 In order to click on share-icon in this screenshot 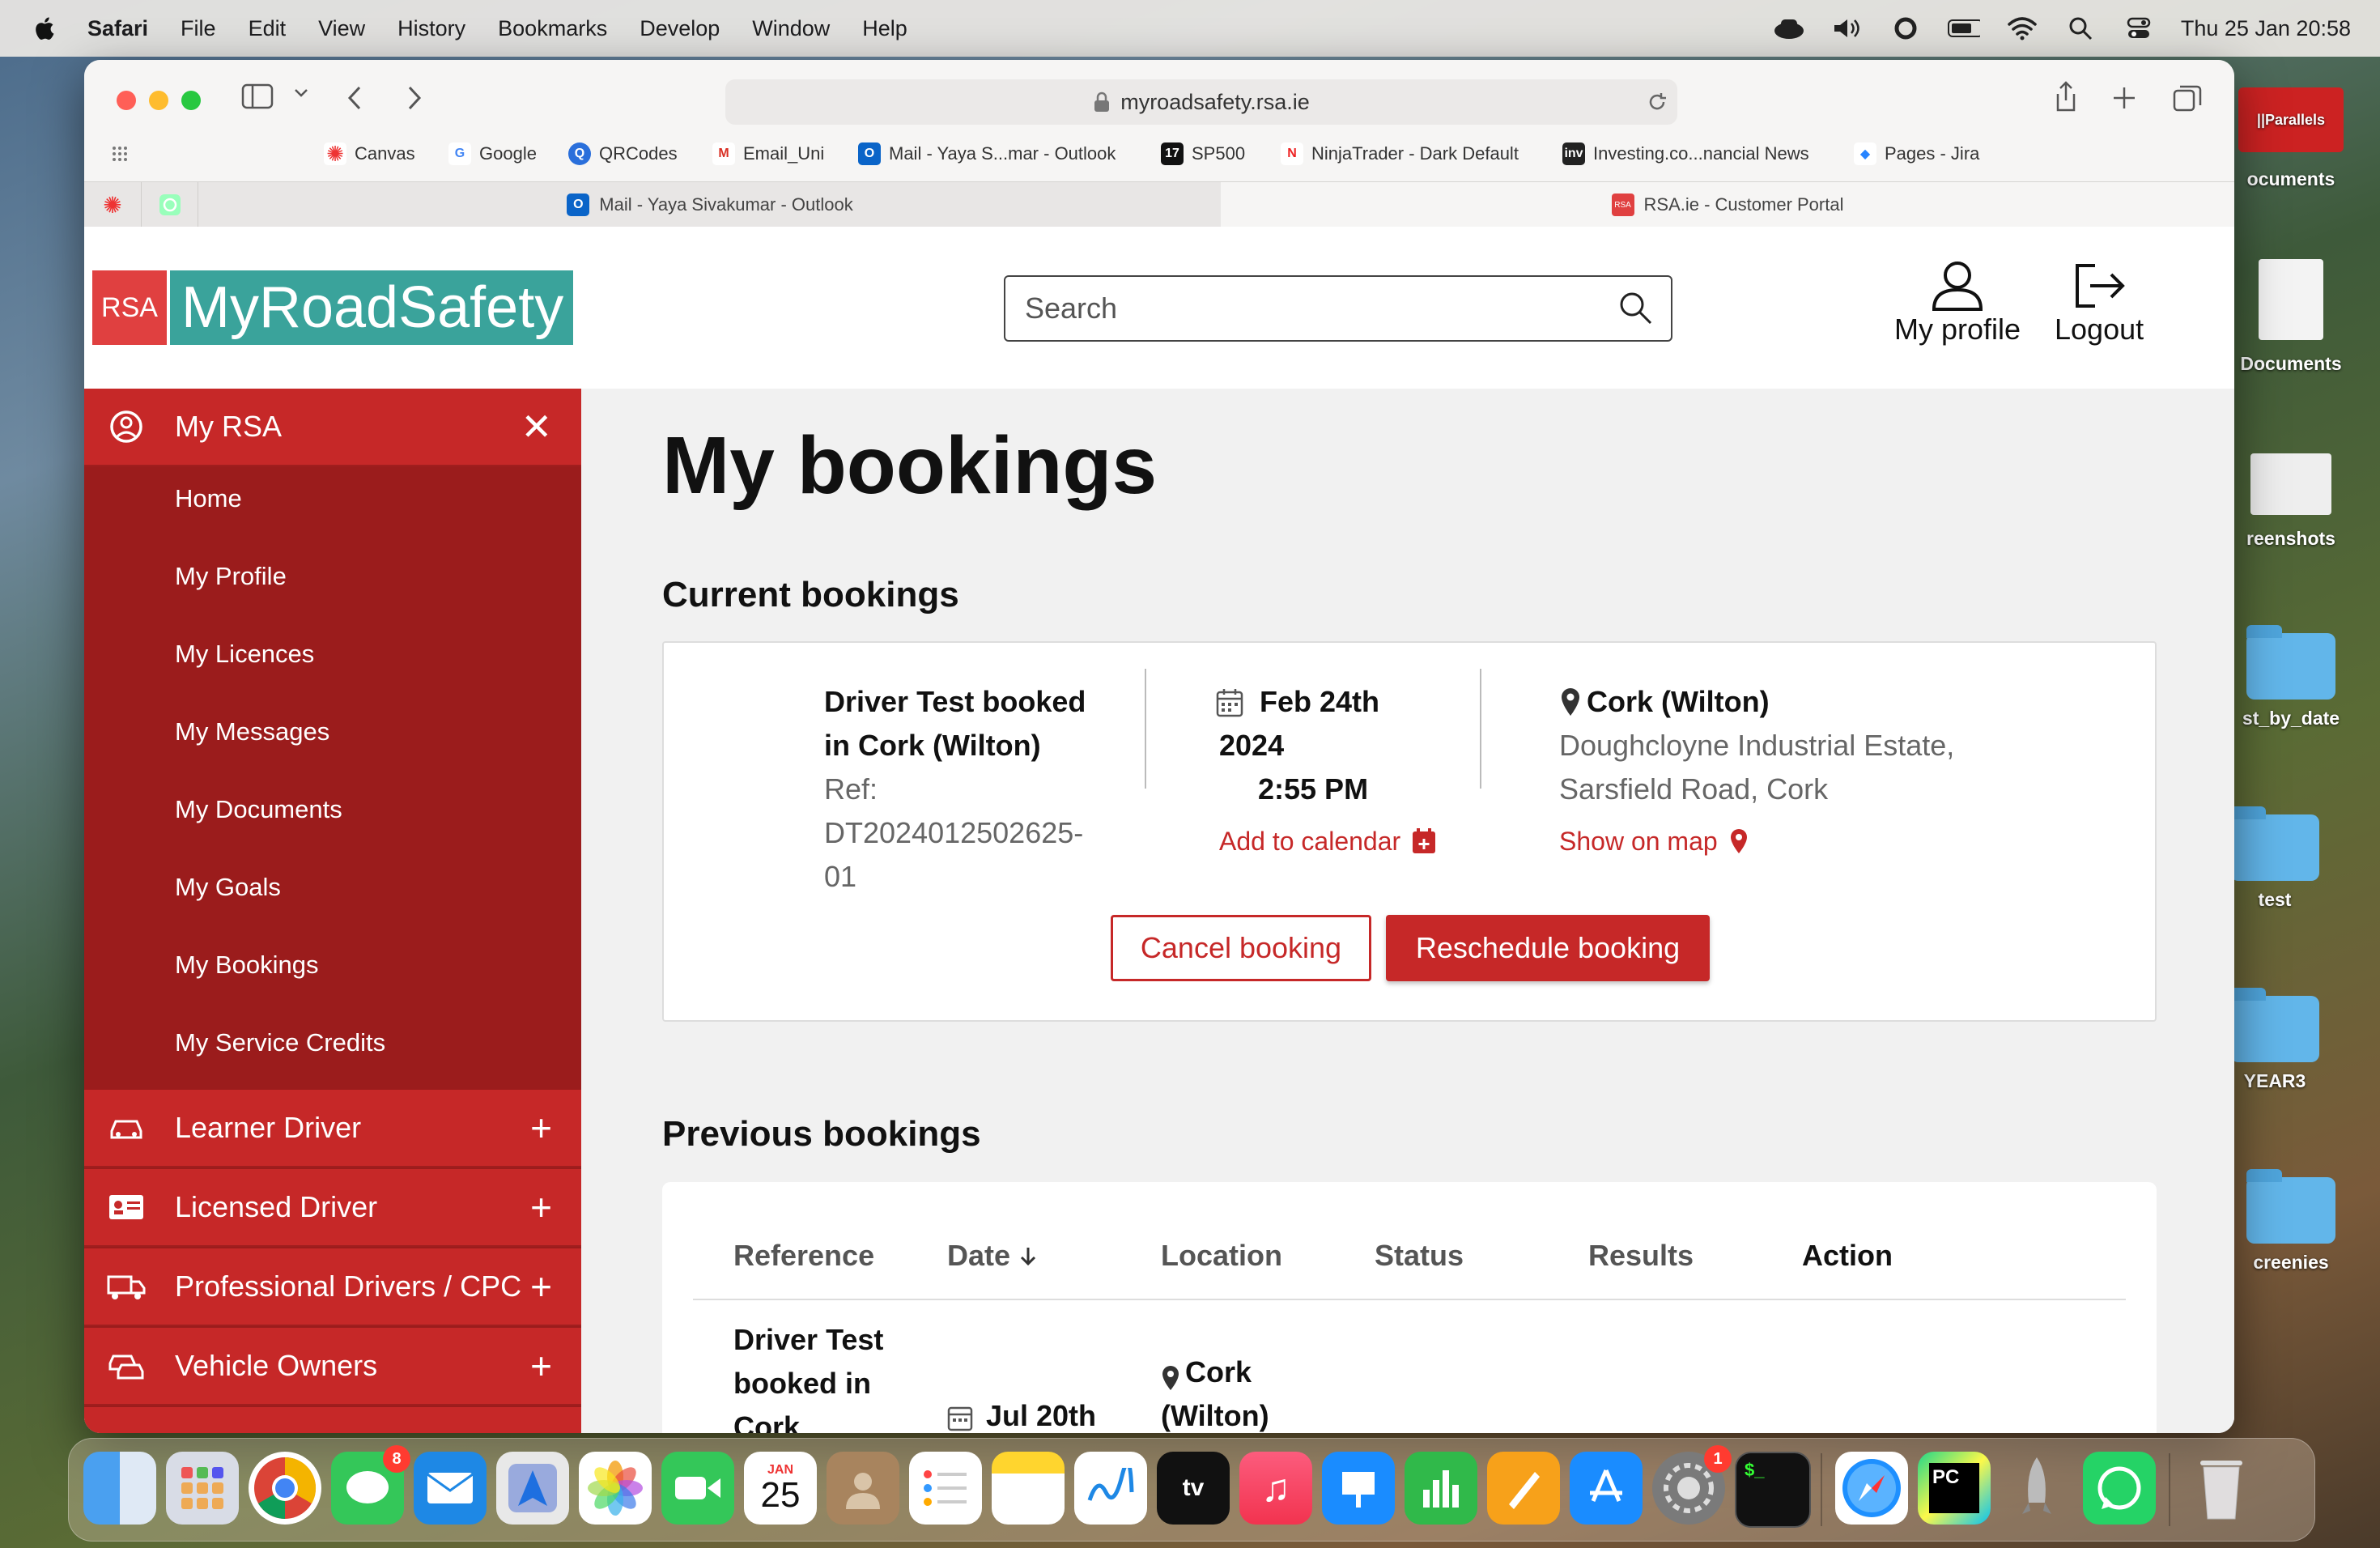, I will do `click(2066, 101)`.